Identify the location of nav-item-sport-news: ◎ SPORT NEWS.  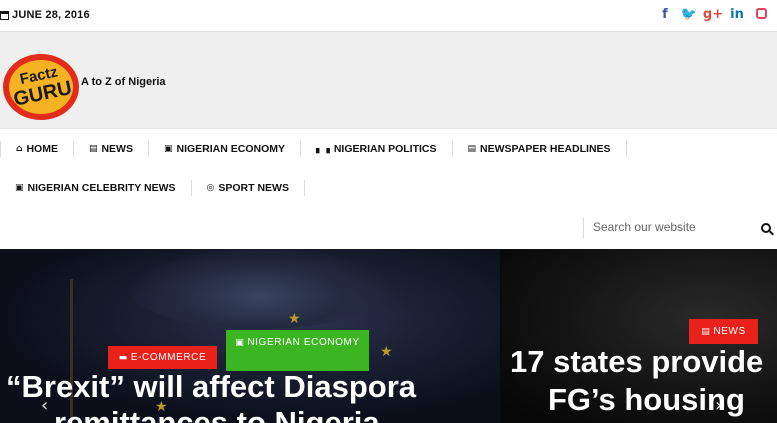
(248, 188).